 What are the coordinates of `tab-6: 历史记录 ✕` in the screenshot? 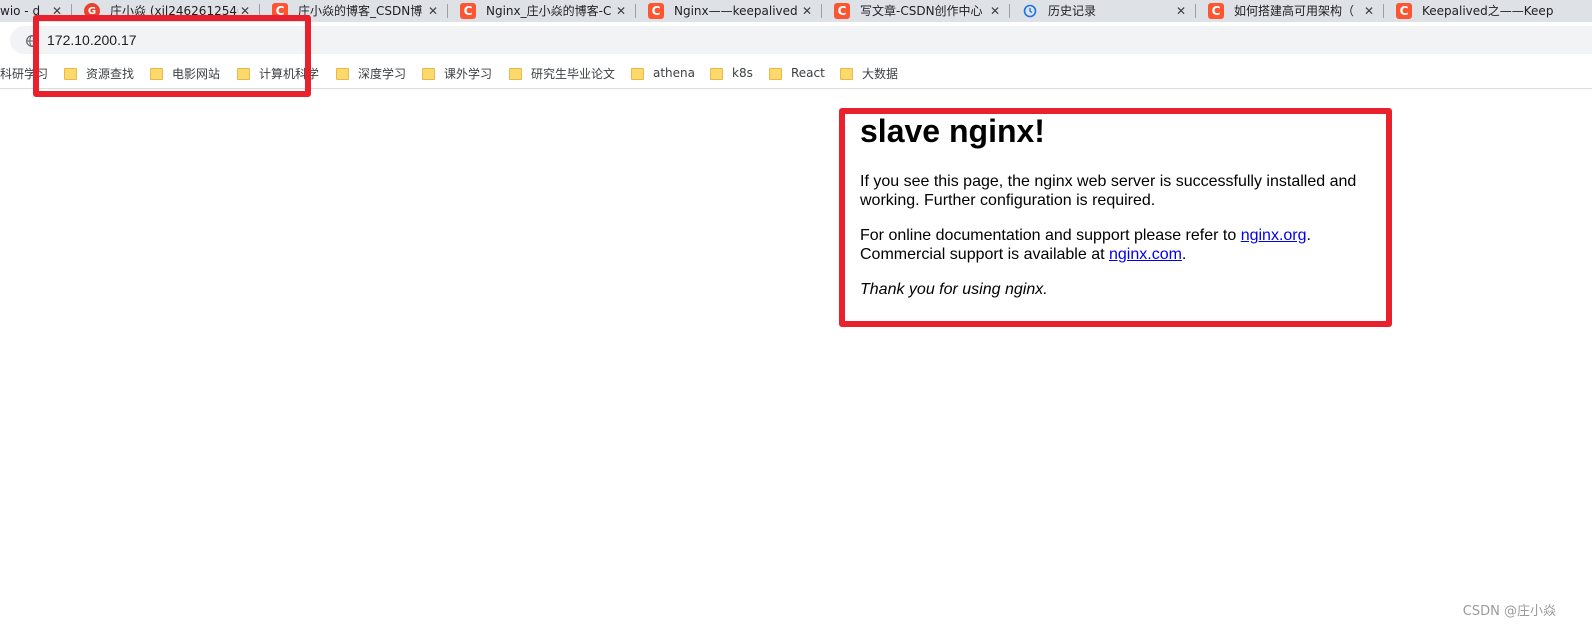 It's located at (1103, 11).